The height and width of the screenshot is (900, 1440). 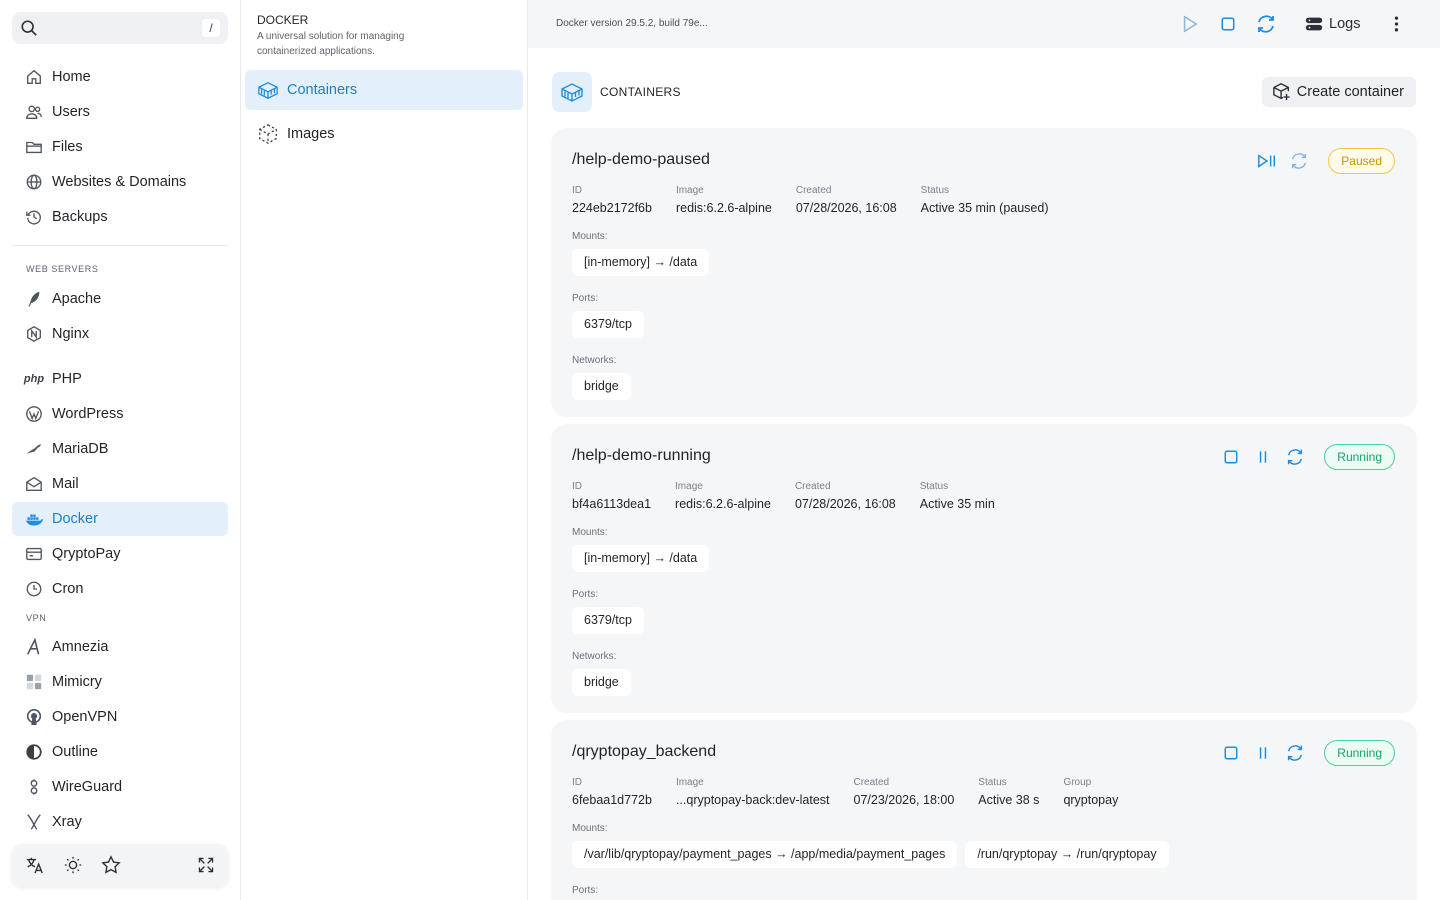 I want to click on resume-icon, so click(x=1267, y=161).